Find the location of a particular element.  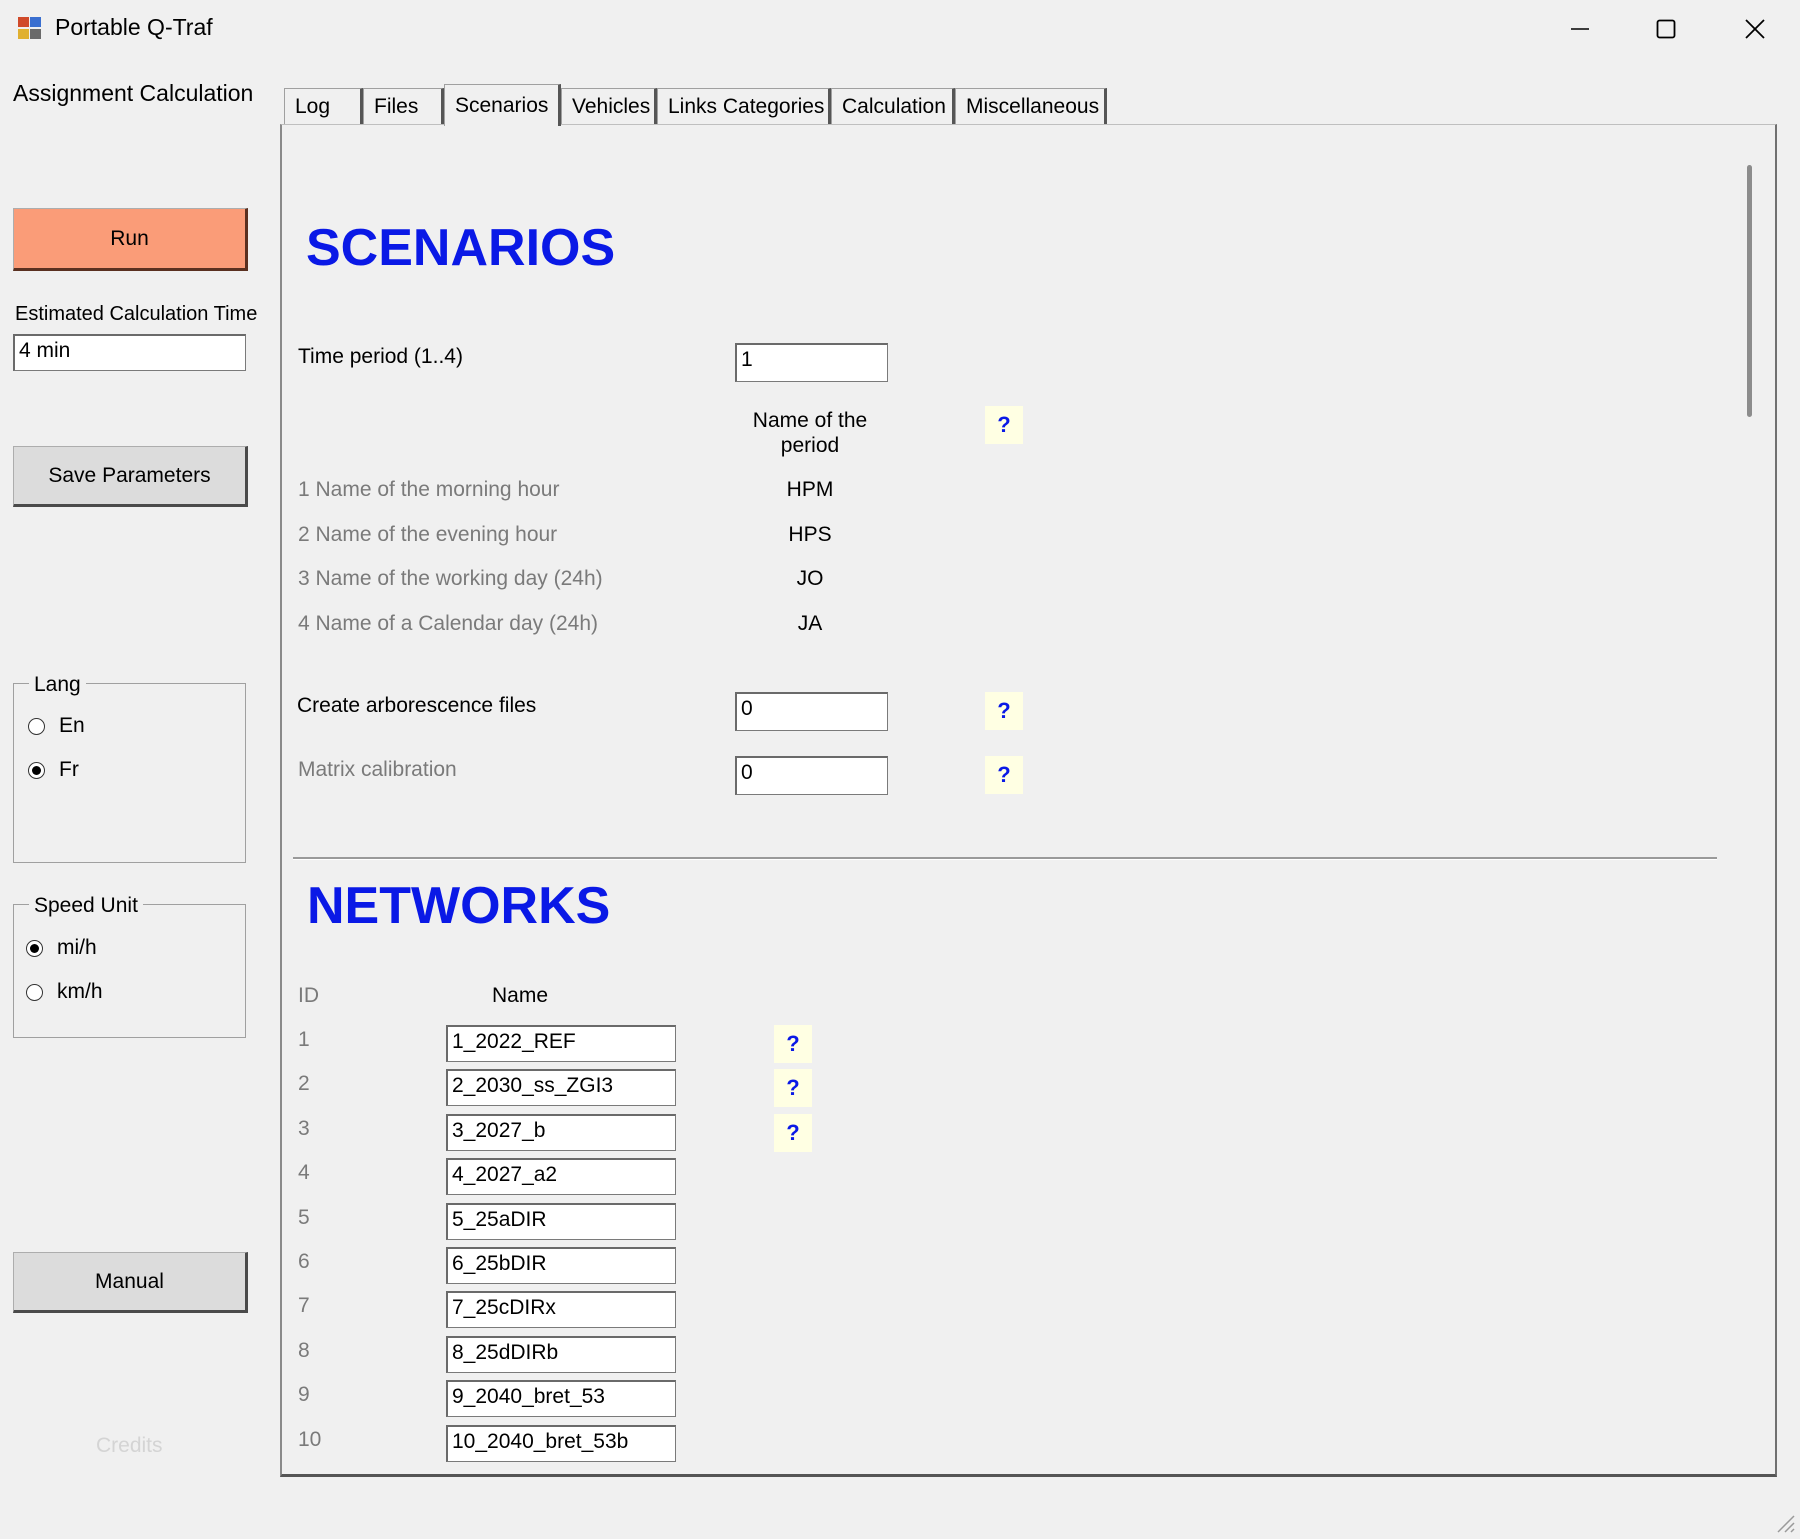

network-id: 6 is located at coordinates (304, 1261).